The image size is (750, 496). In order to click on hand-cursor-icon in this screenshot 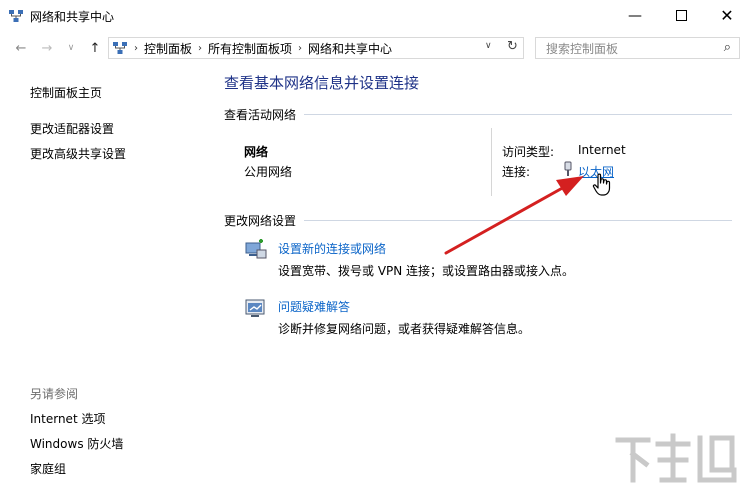, I will do `click(601, 184)`.